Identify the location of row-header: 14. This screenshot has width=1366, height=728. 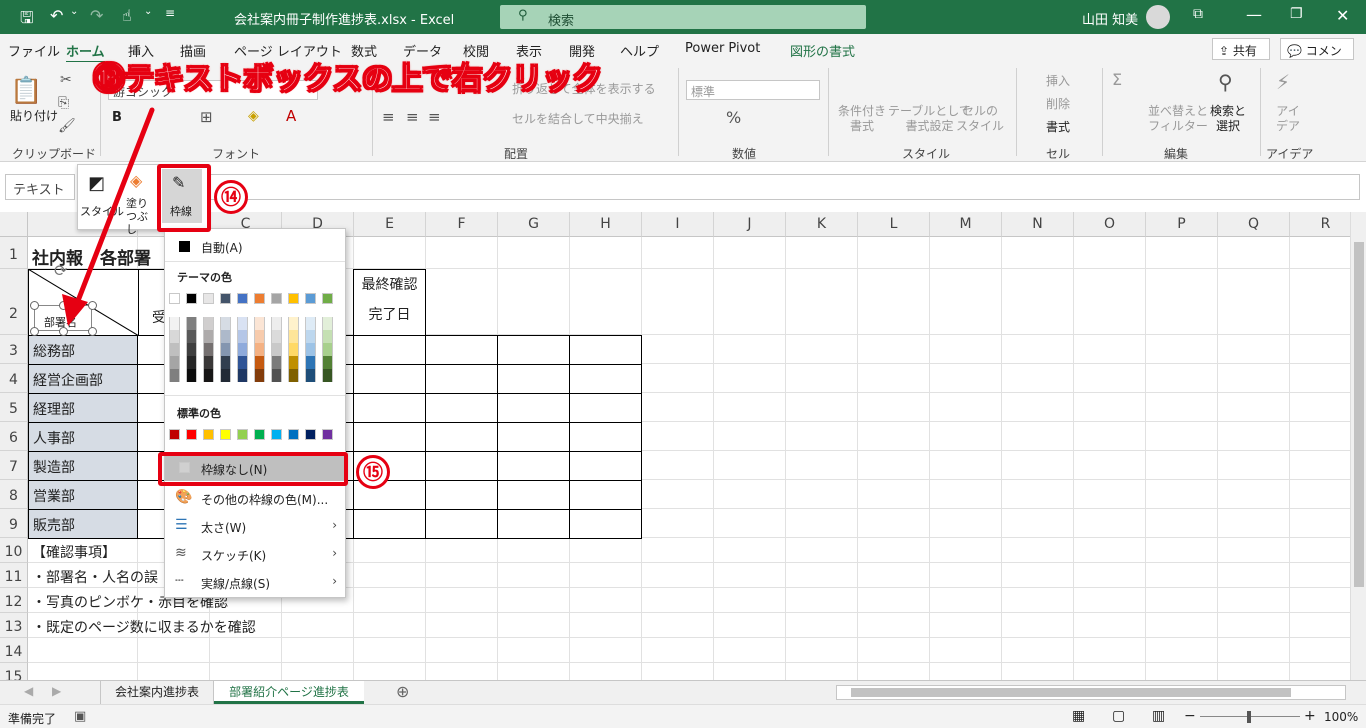
(14, 650).